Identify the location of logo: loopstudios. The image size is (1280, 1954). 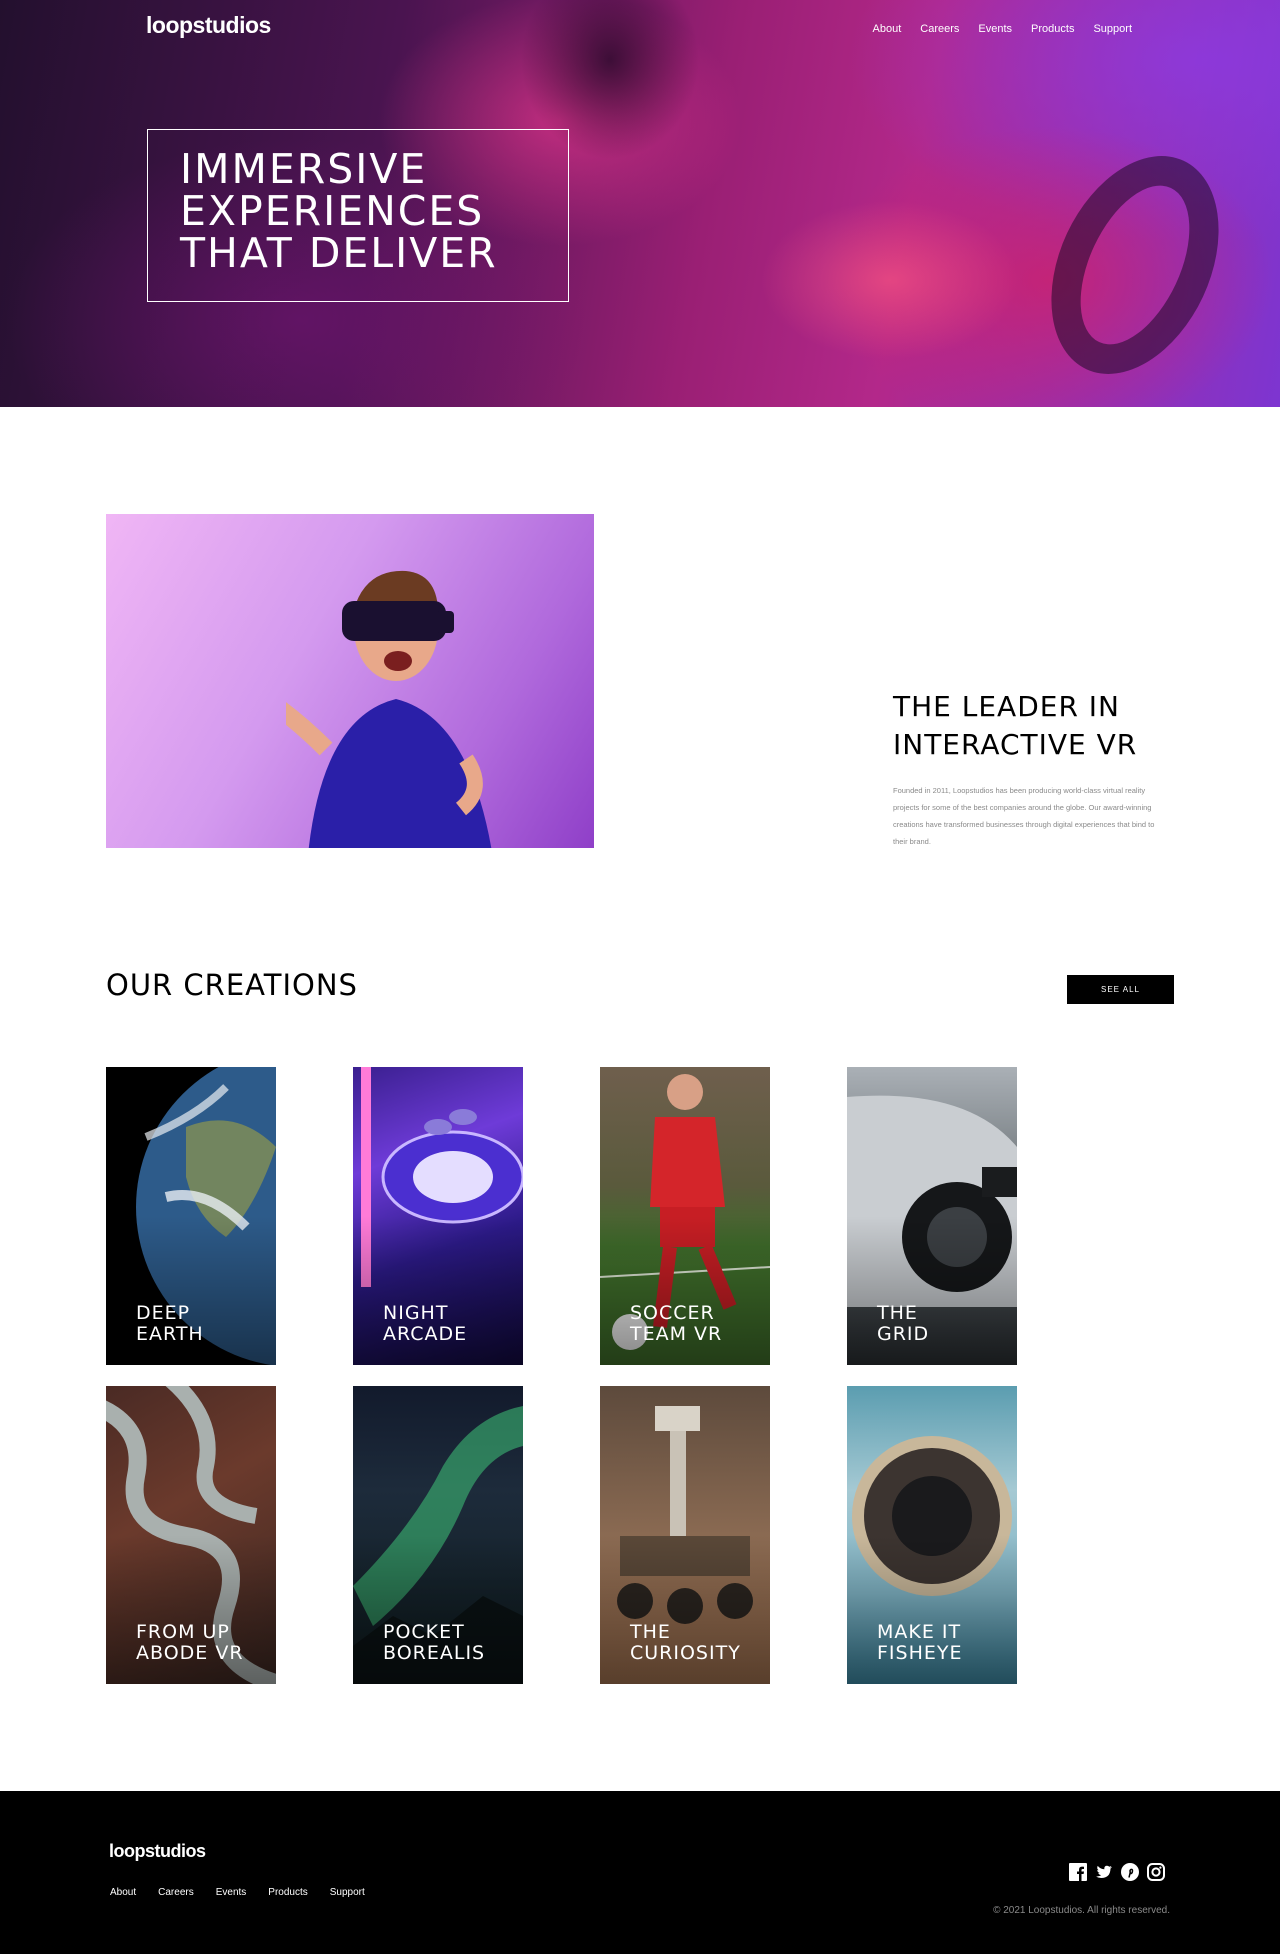
(208, 25).